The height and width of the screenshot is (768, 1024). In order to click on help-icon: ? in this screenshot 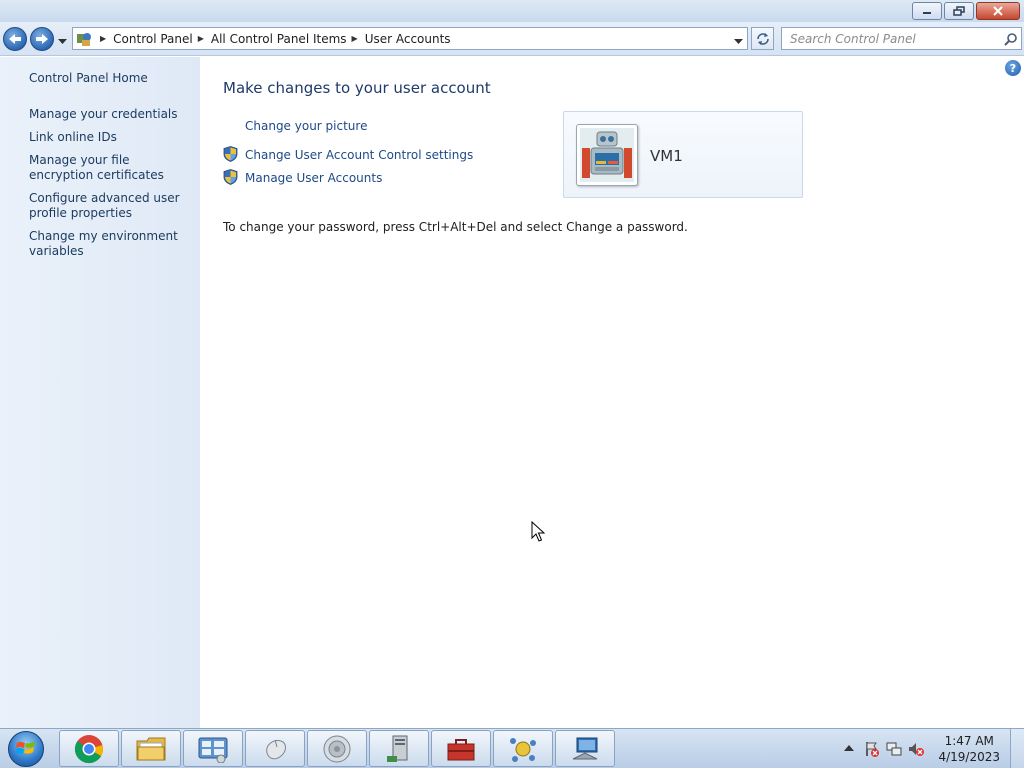, I will do `click(1013, 68)`.